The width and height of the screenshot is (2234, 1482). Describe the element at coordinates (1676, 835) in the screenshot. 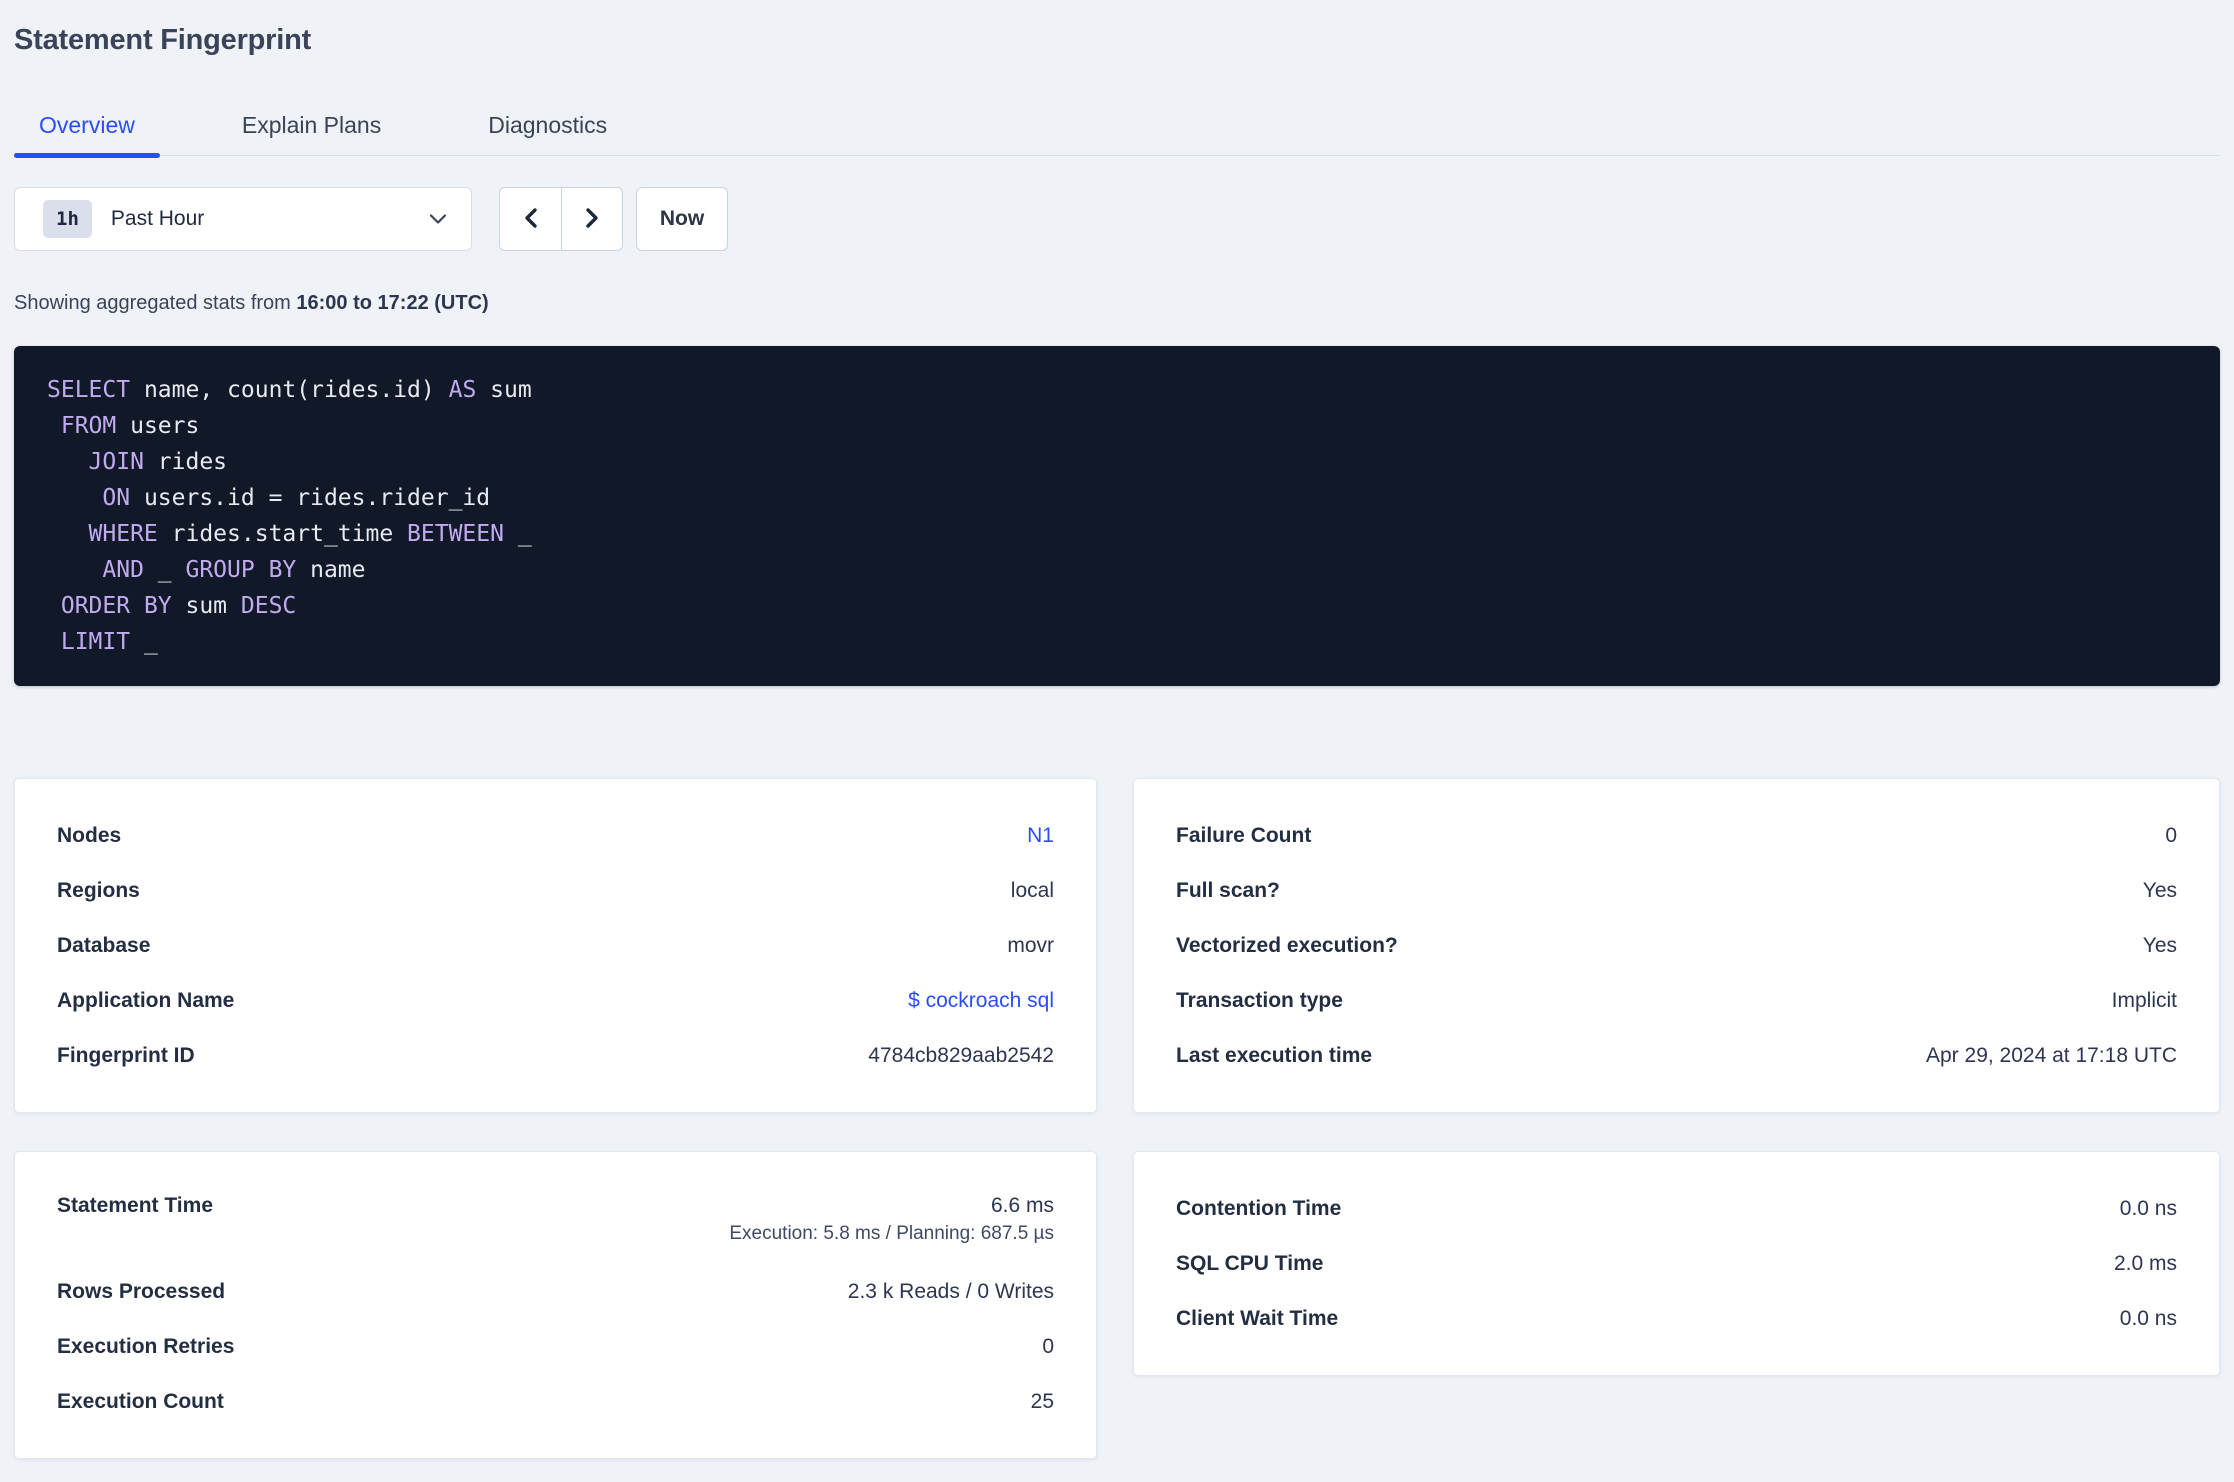

I see `card-row: Failure Count 0` at that location.